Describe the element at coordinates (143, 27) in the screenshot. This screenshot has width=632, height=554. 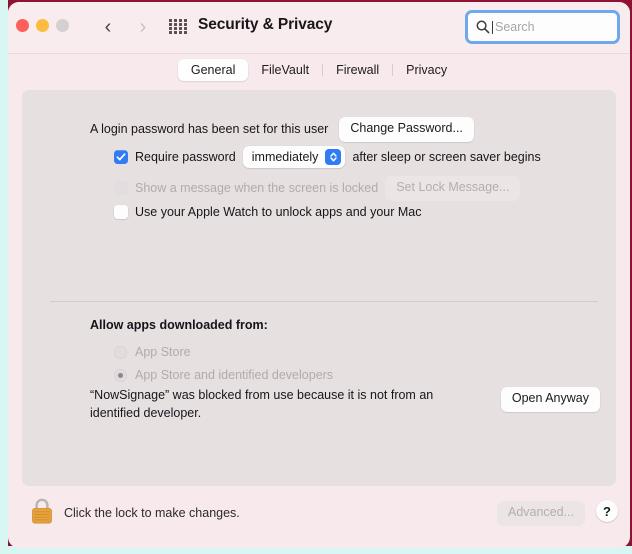
I see `chevron-right-icon: ›` at that location.